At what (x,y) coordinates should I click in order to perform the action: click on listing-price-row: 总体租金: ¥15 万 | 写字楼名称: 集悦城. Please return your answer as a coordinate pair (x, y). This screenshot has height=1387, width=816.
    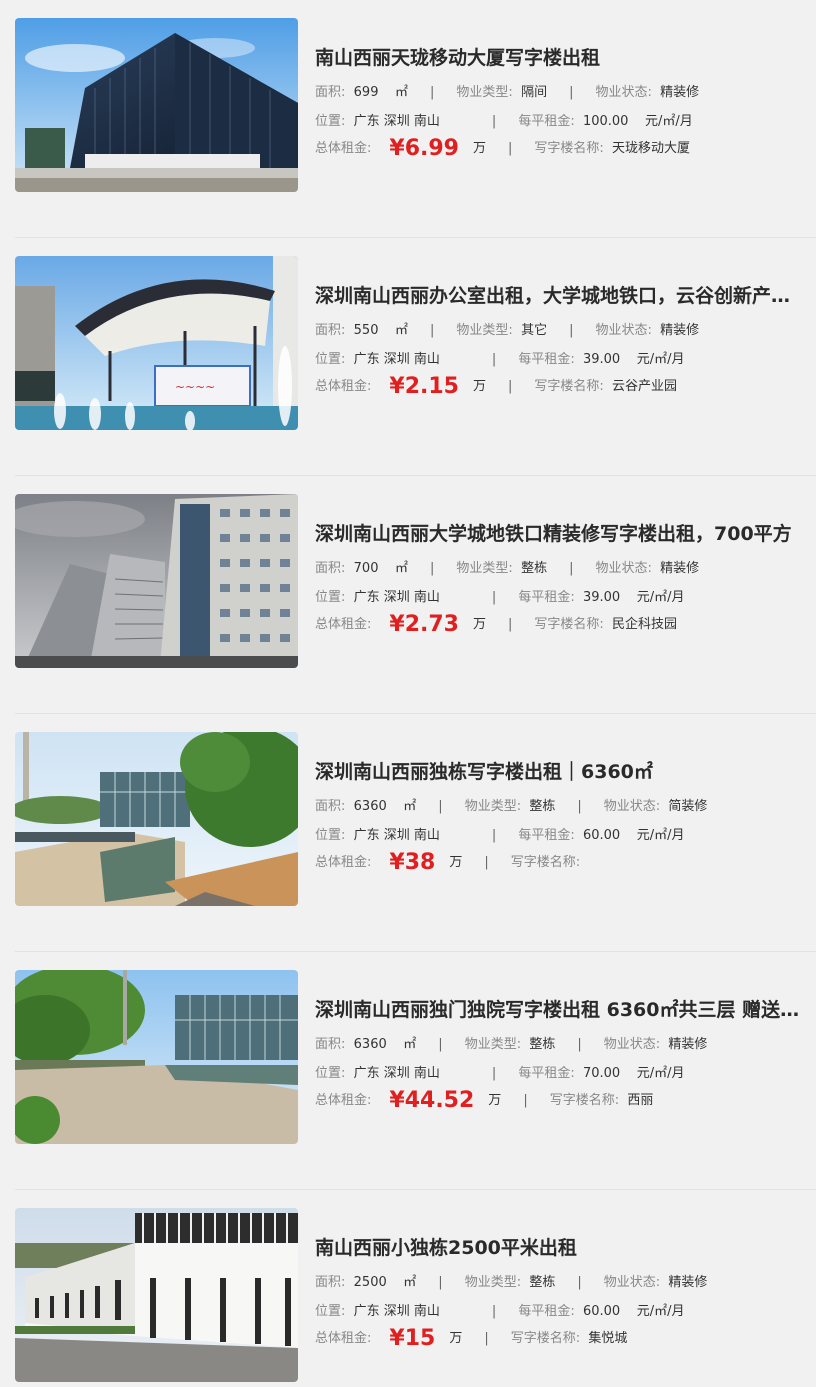
    Looking at the image, I should click on (471, 1339).